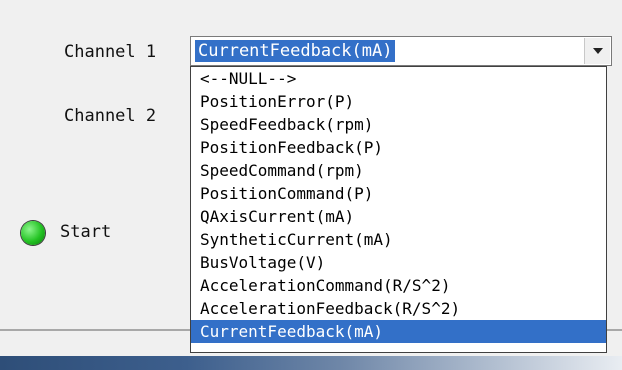  Describe the element at coordinates (398, 262) in the screenshot. I see `dropdown-option: BusVoltage(V)` at that location.